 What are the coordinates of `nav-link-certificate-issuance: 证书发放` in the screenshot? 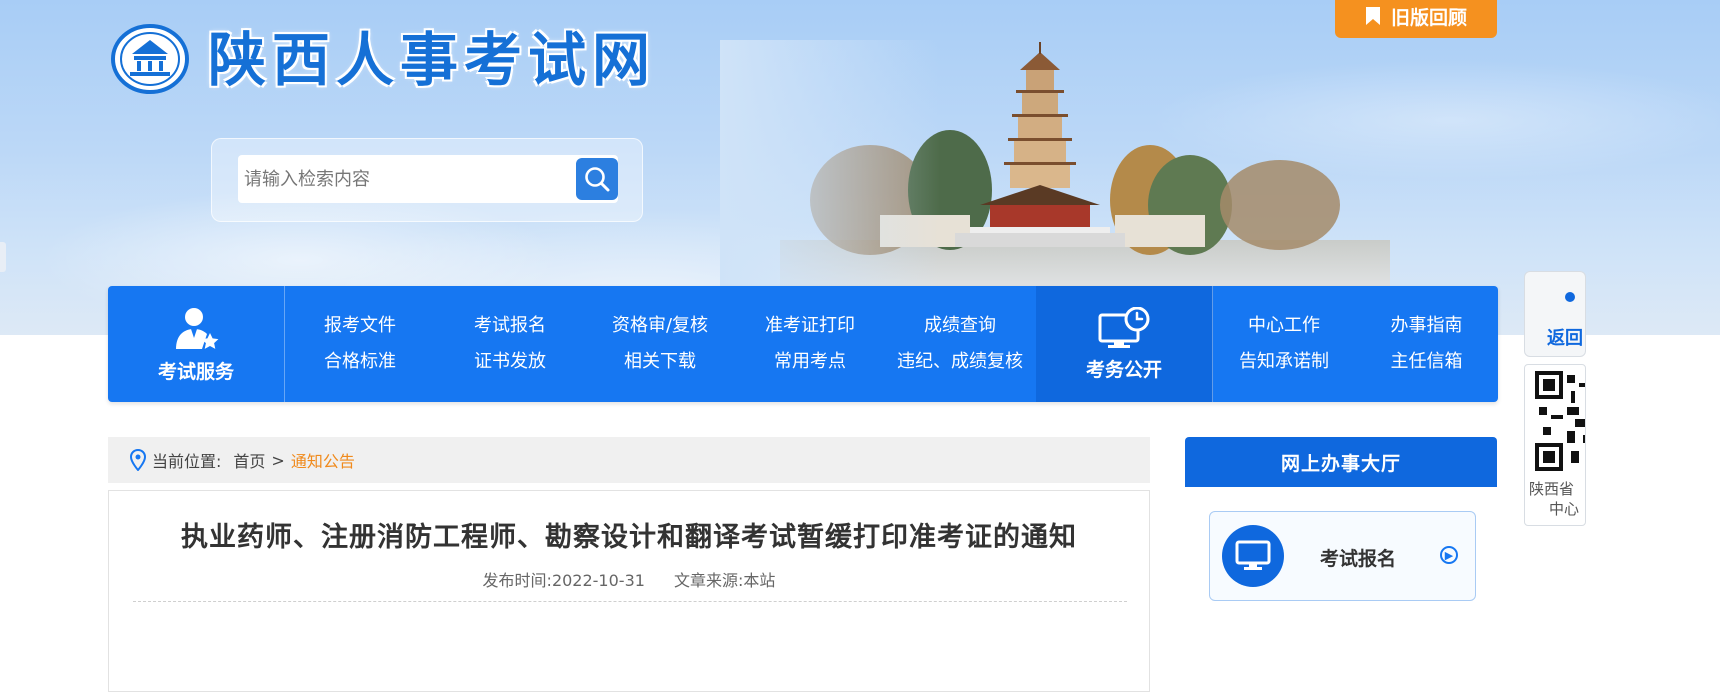 It's located at (510, 362).